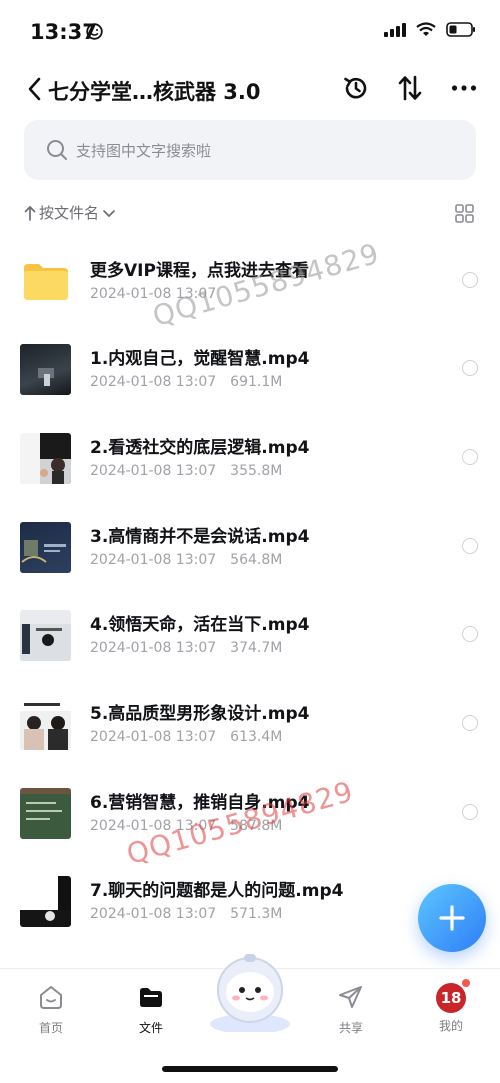 Image resolution: width=500 pixels, height=1083 pixels. I want to click on file-size: 355.8M, so click(256, 471).